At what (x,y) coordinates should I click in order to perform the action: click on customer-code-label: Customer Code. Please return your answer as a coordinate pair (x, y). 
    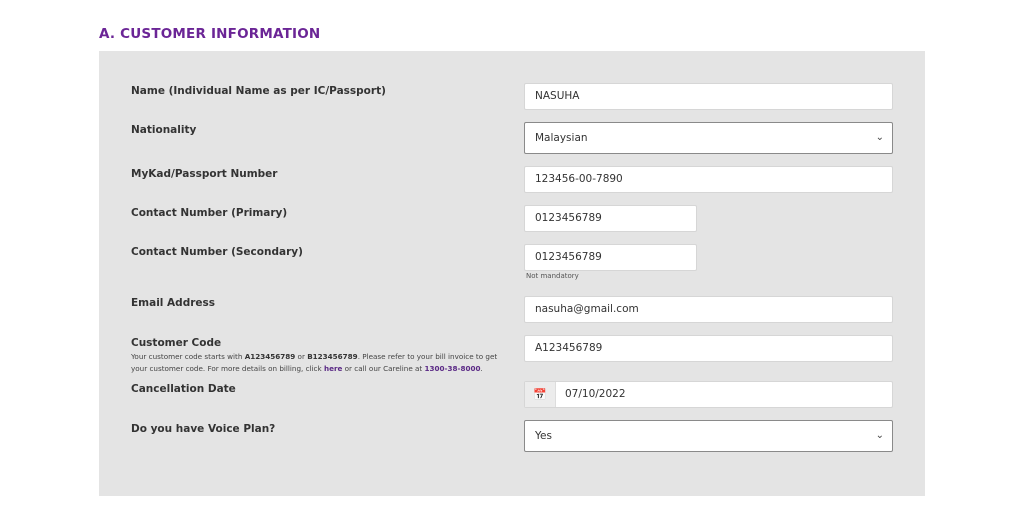
    Looking at the image, I should click on (176, 343).